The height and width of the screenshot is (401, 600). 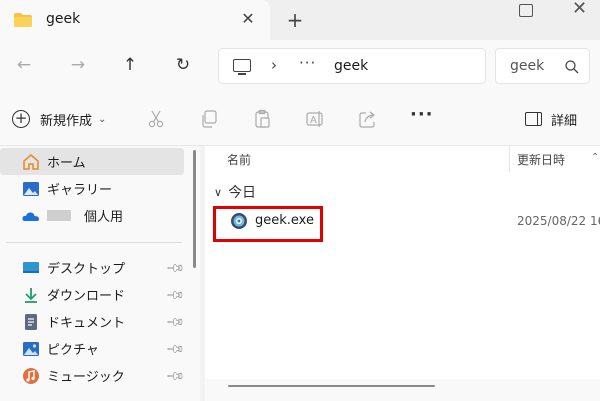 What do you see at coordinates (541, 159) in the screenshot?
I see `column-header-modified: 更新日時` at bounding box center [541, 159].